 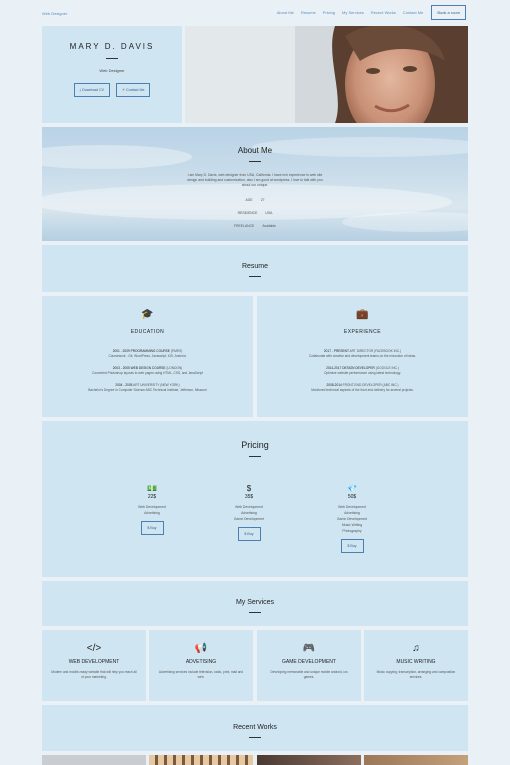 I want to click on experience-title: EXPERIENCE, so click(x=362, y=332).